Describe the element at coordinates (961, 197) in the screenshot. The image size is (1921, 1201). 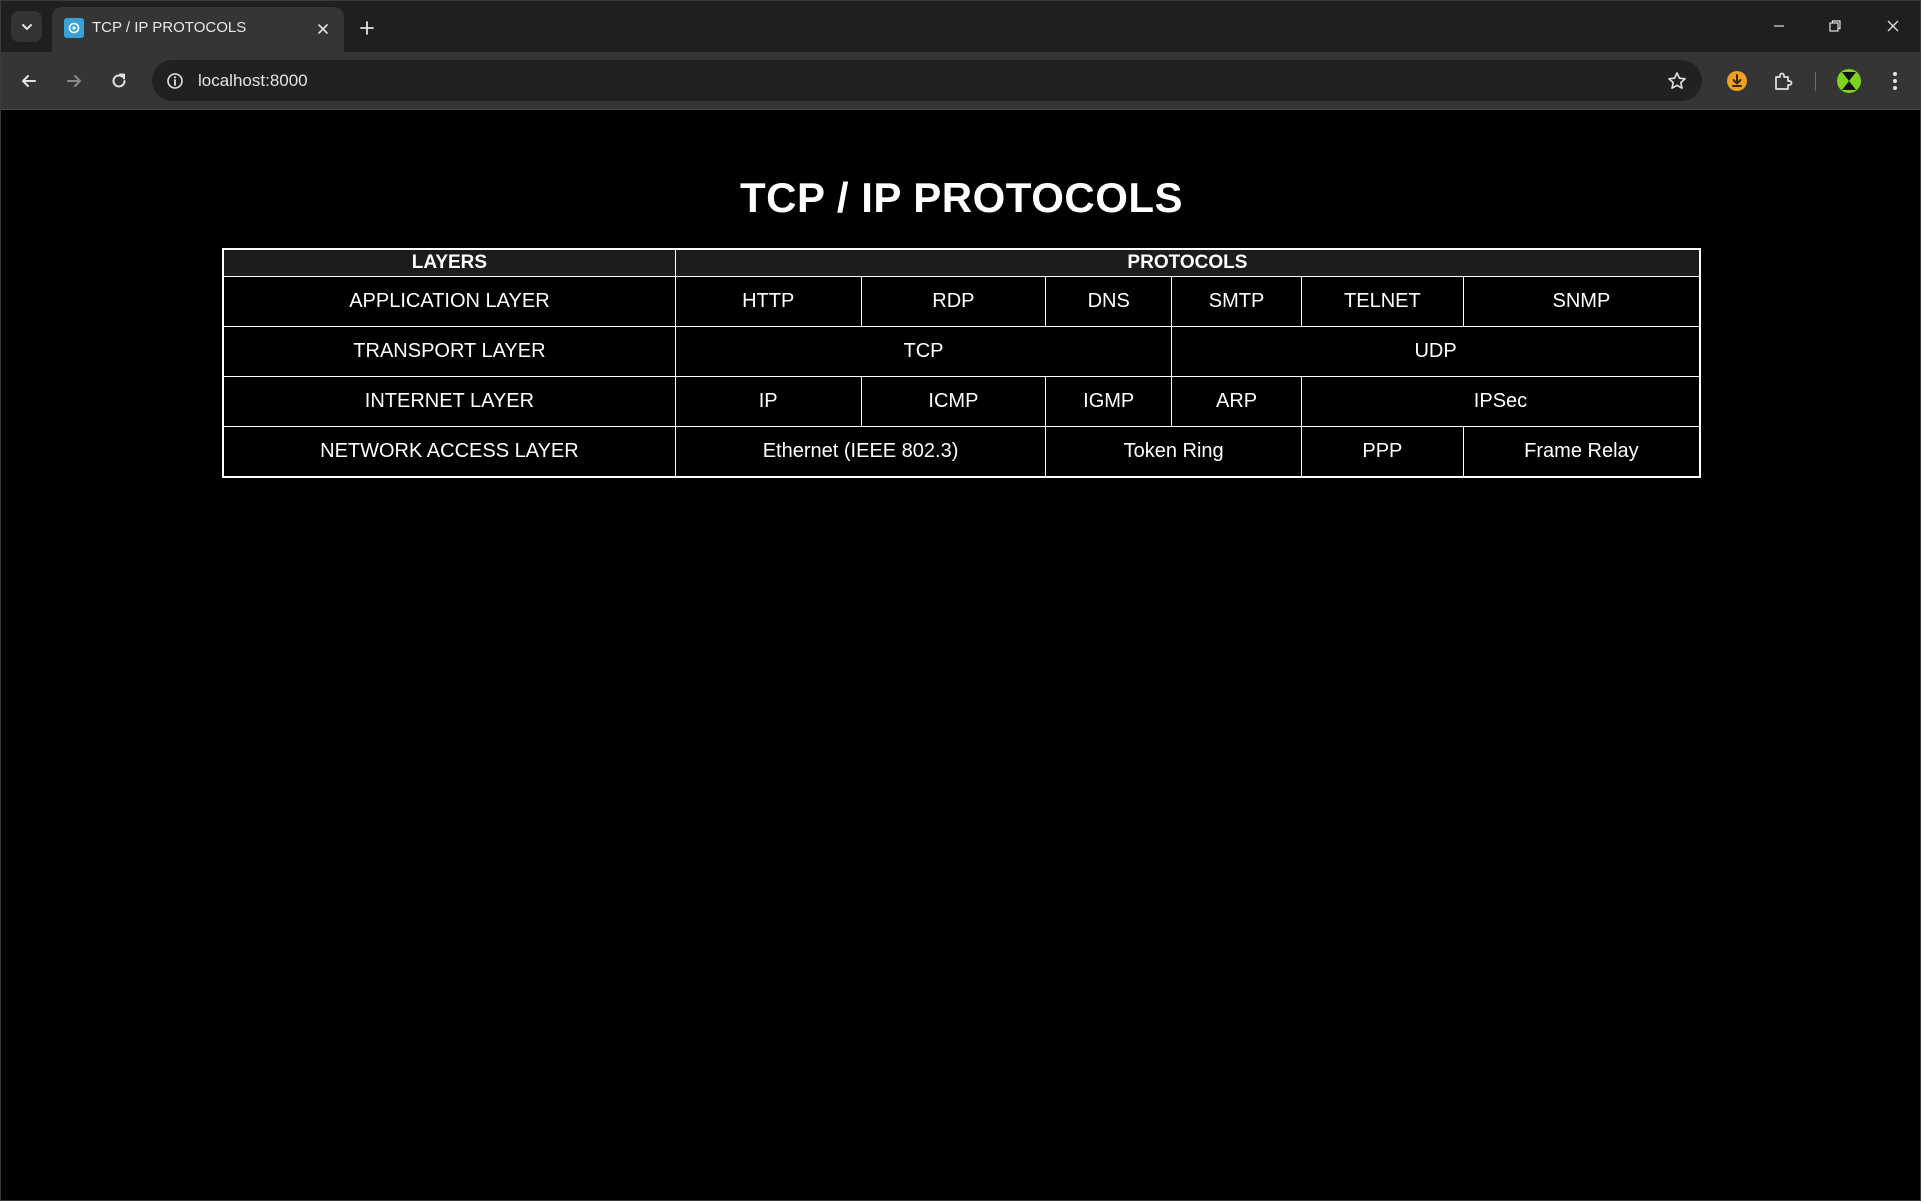
I see `page-title: TCP / IP PROTOCOLS` at that location.